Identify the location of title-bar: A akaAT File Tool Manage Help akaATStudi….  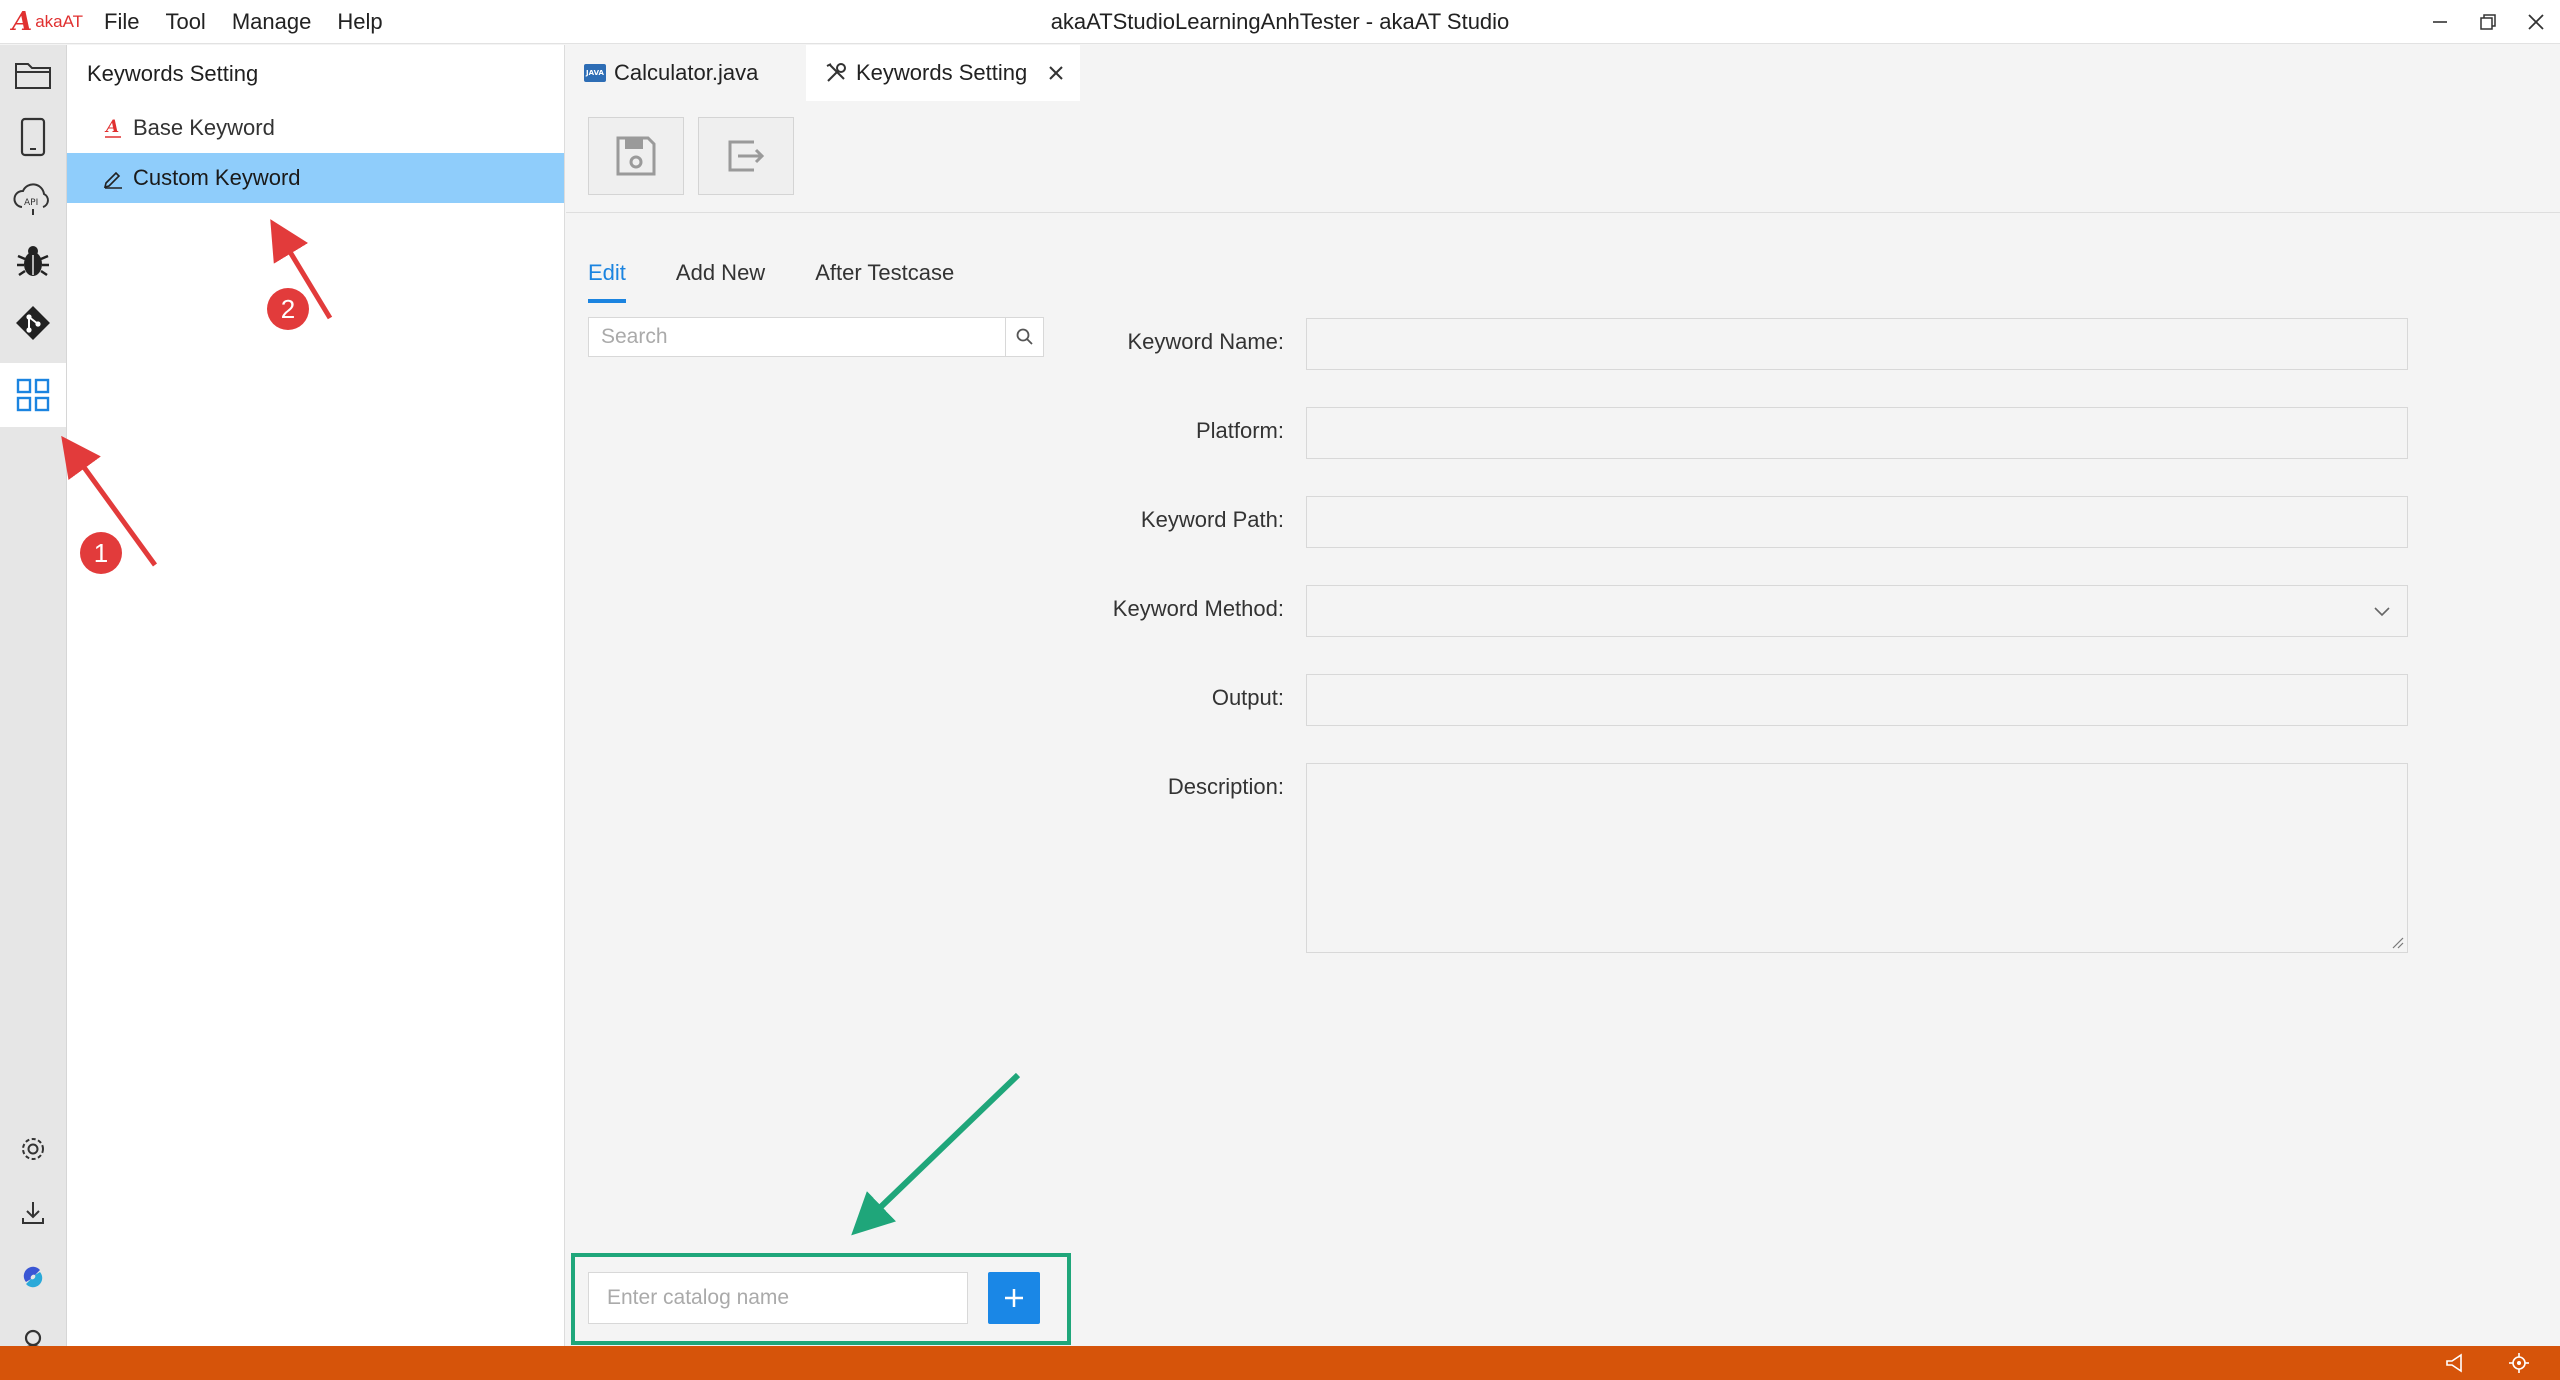
(1280, 22).